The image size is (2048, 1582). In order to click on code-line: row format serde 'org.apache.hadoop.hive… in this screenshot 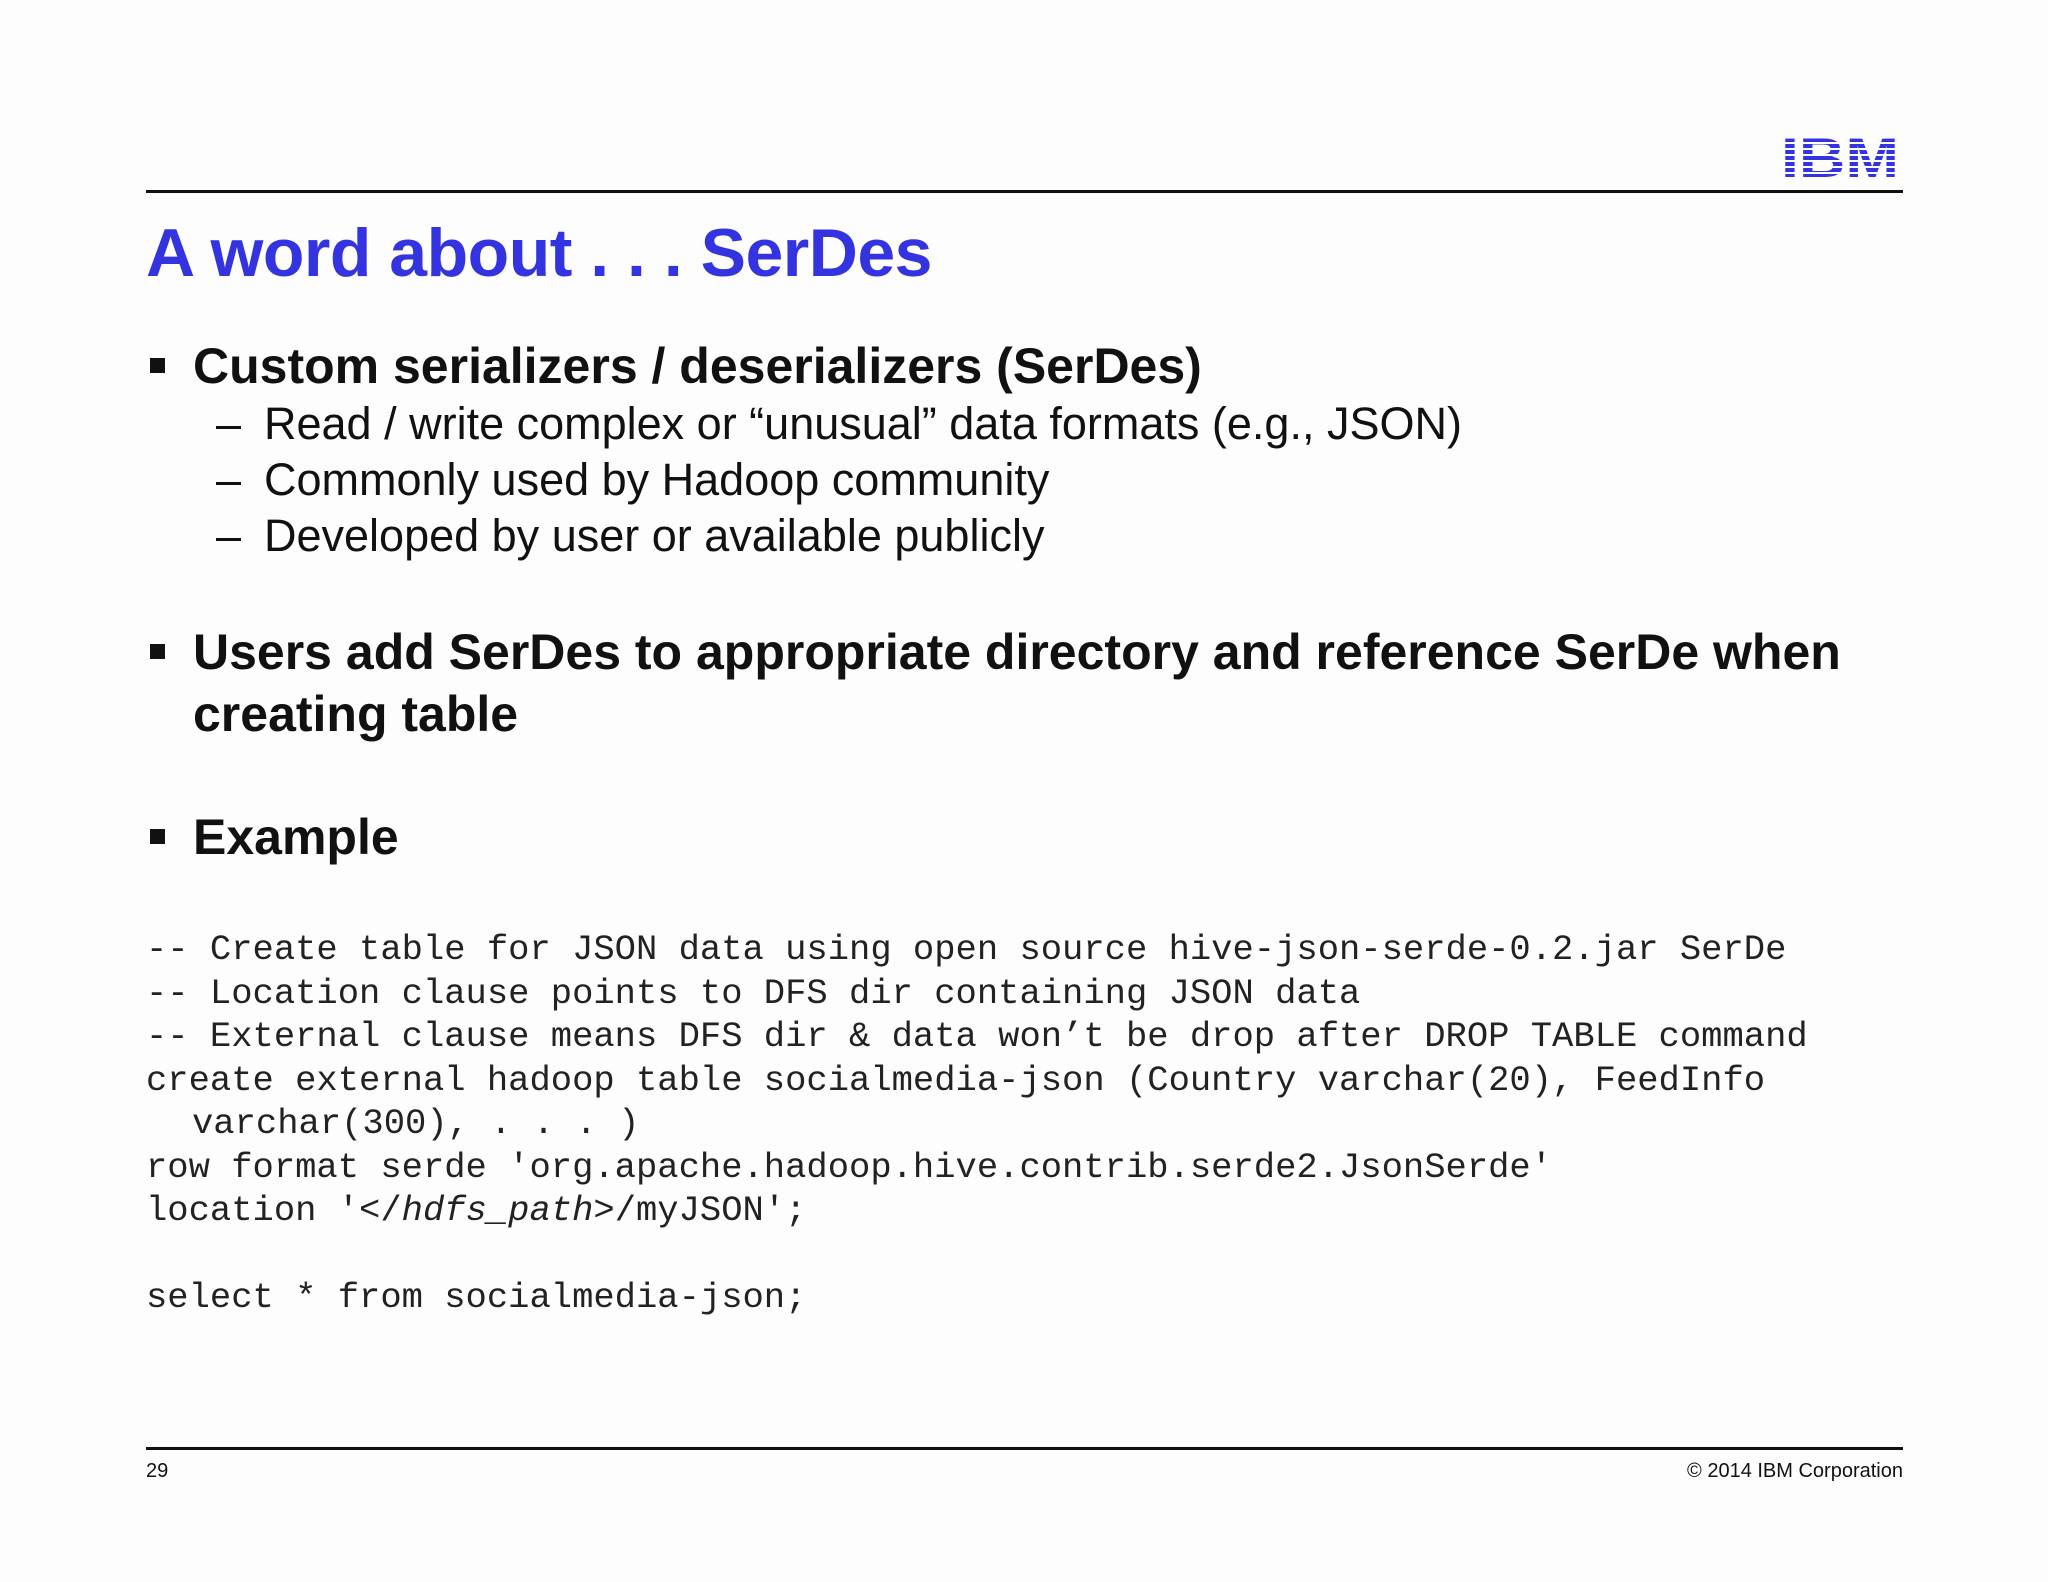, I will do `click(849, 1167)`.